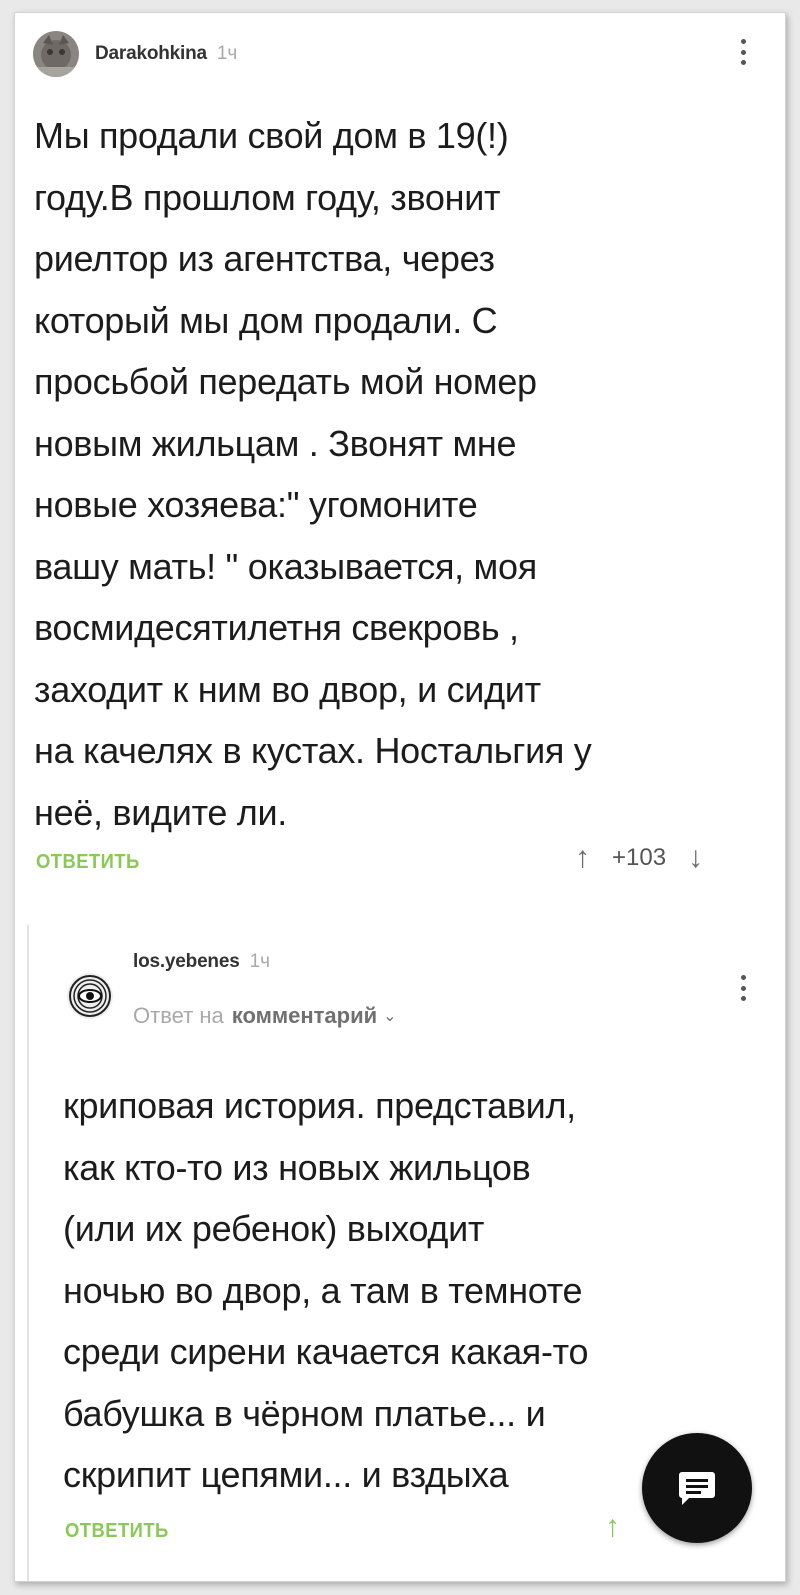 This screenshot has width=800, height=1595. What do you see at coordinates (274, 1228) in the screenshot?
I see `reply-line: (или их ребенок) выходит` at bounding box center [274, 1228].